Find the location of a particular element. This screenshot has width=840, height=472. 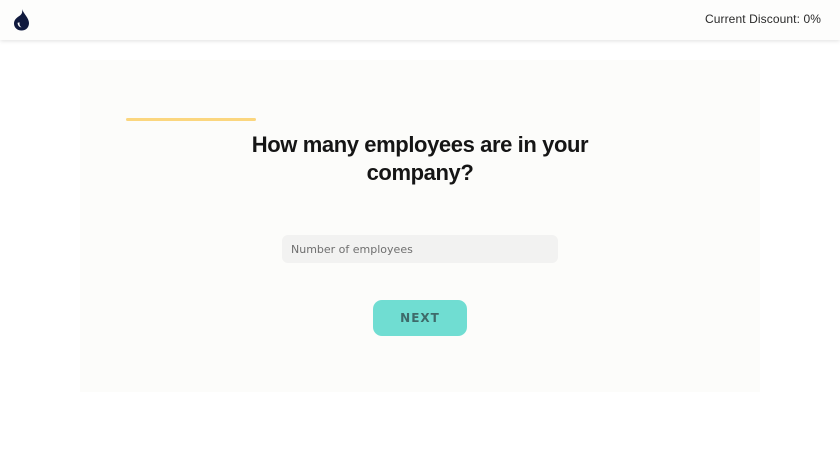

droplet-logo-icon is located at coordinates (21, 20).